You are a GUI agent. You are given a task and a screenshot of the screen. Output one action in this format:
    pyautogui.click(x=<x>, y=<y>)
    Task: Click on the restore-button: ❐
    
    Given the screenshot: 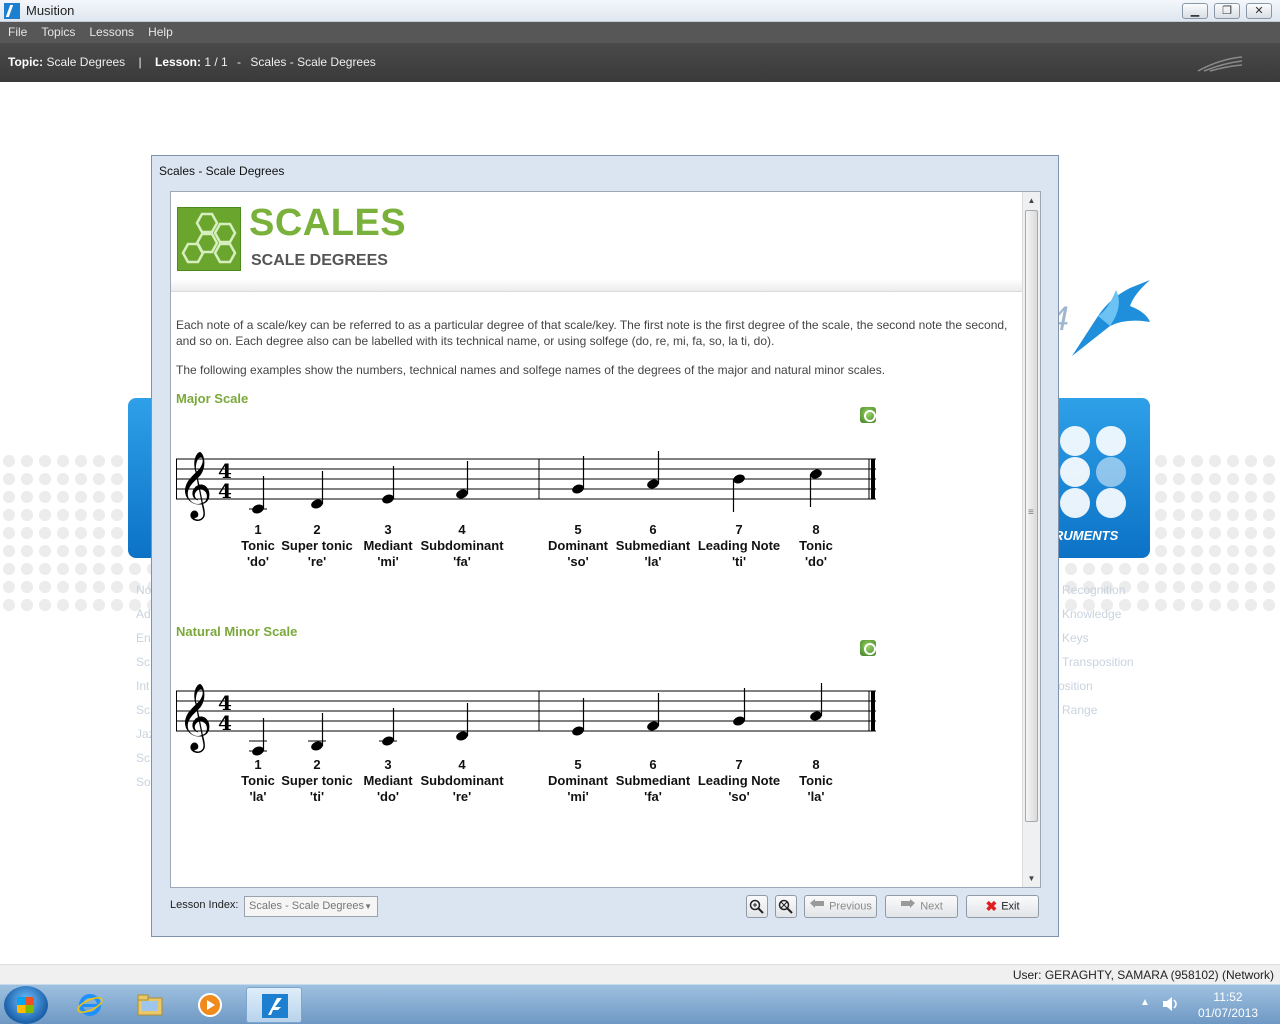 What is the action you would take?
    pyautogui.click(x=1227, y=11)
    